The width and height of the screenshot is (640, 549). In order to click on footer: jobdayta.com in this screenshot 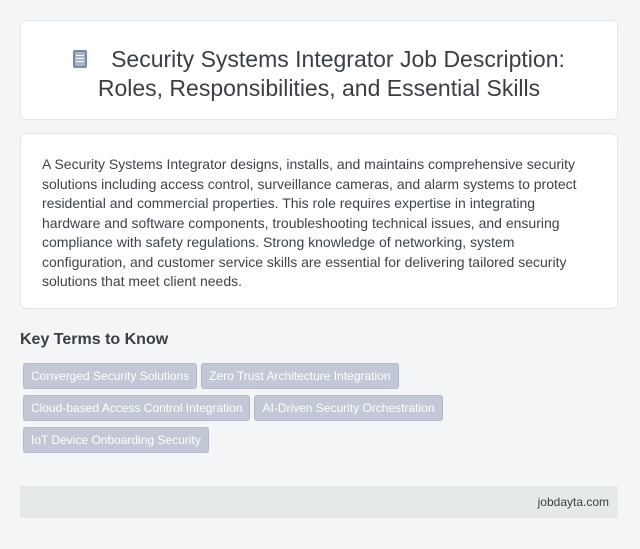, I will do `click(319, 502)`.